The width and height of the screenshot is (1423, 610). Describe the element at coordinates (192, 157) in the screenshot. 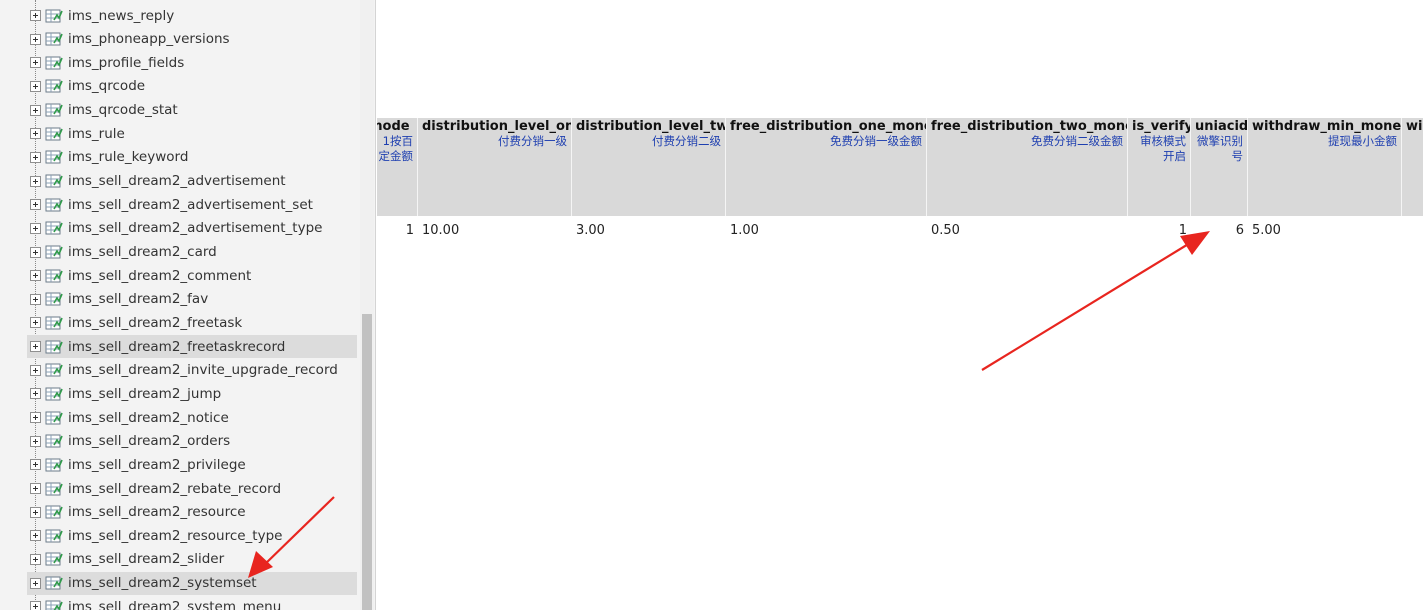

I see `sidebar-item-ims-rule-keyword: ims_rule_keyword` at that location.